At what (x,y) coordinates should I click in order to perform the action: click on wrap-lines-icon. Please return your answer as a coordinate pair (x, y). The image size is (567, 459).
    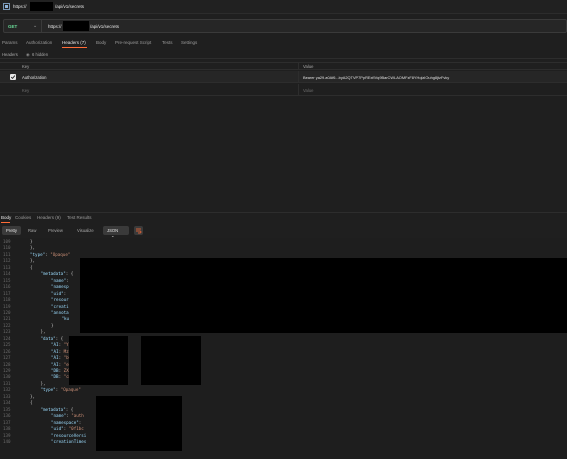
    Looking at the image, I should click on (138, 230).